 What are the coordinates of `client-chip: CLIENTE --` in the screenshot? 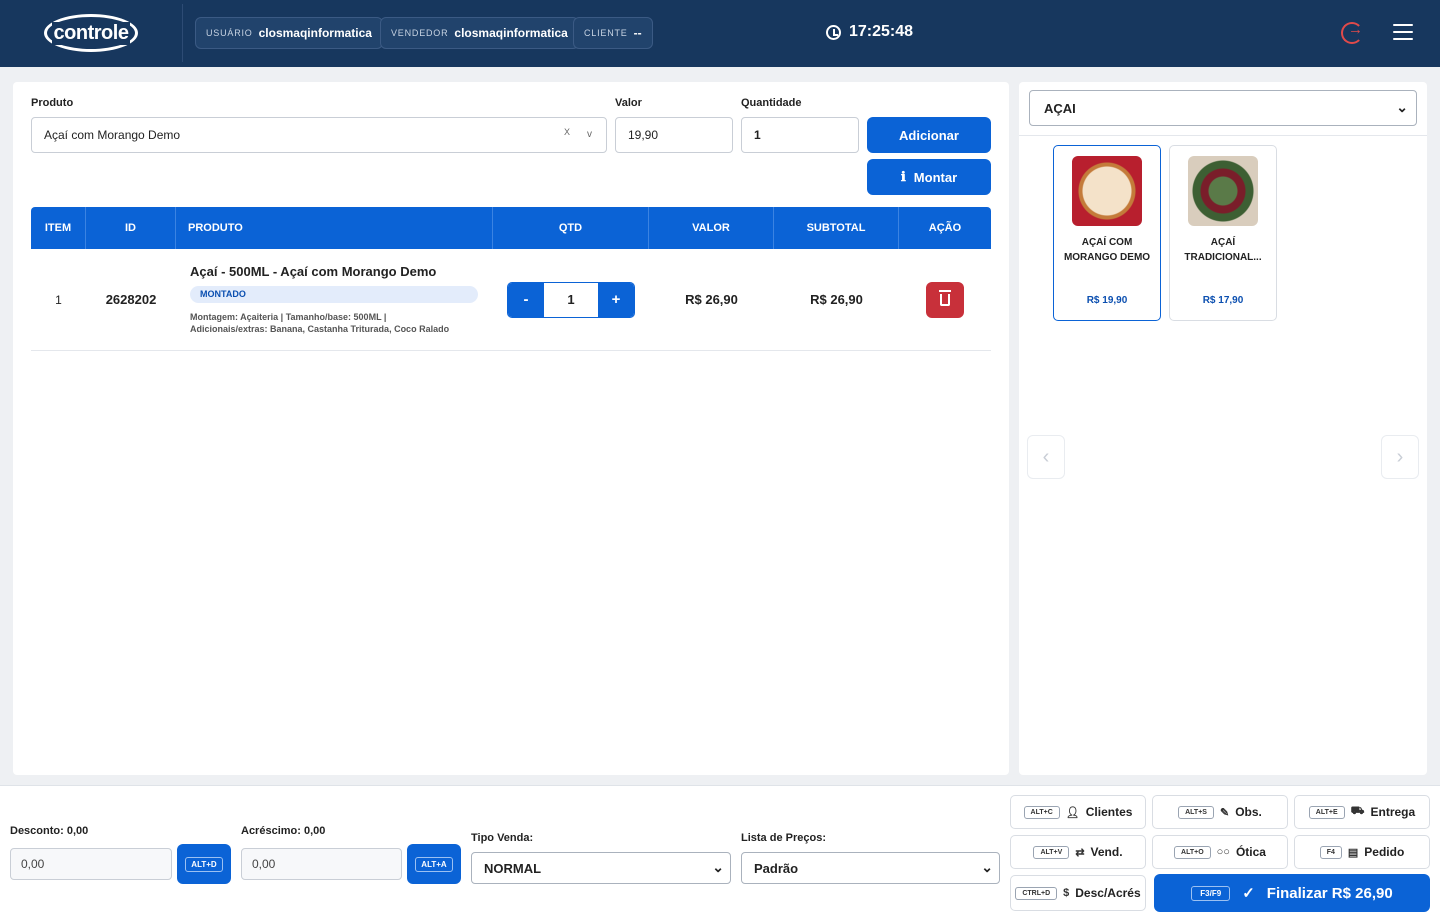 It's located at (613, 33).